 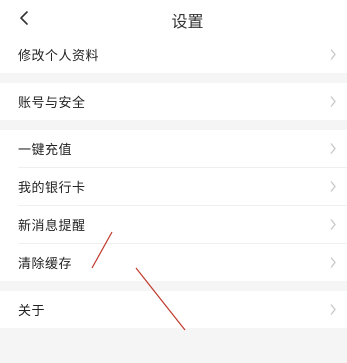 What do you see at coordinates (187, 21) in the screenshot?
I see `page-title: 设置` at bounding box center [187, 21].